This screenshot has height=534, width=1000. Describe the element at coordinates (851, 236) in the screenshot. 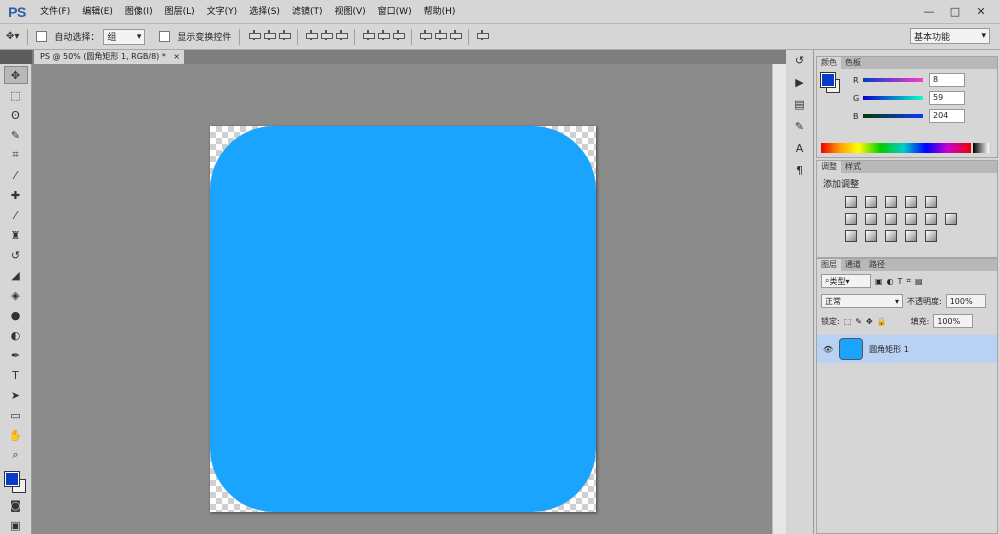

I see `invert-icon` at that location.